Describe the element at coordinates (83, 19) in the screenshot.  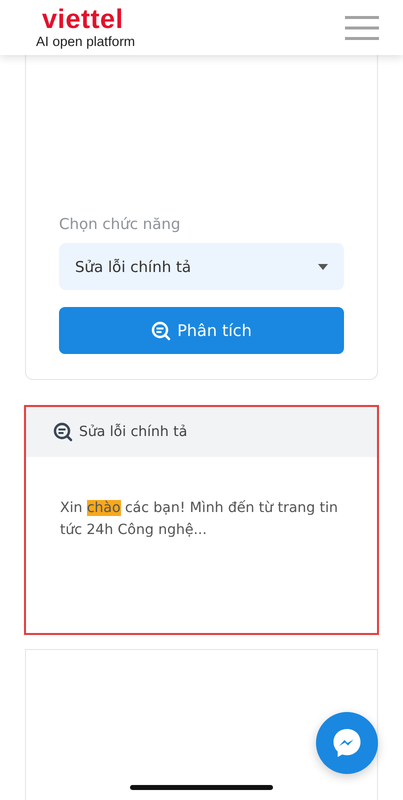
I see `logo: viettel` at that location.